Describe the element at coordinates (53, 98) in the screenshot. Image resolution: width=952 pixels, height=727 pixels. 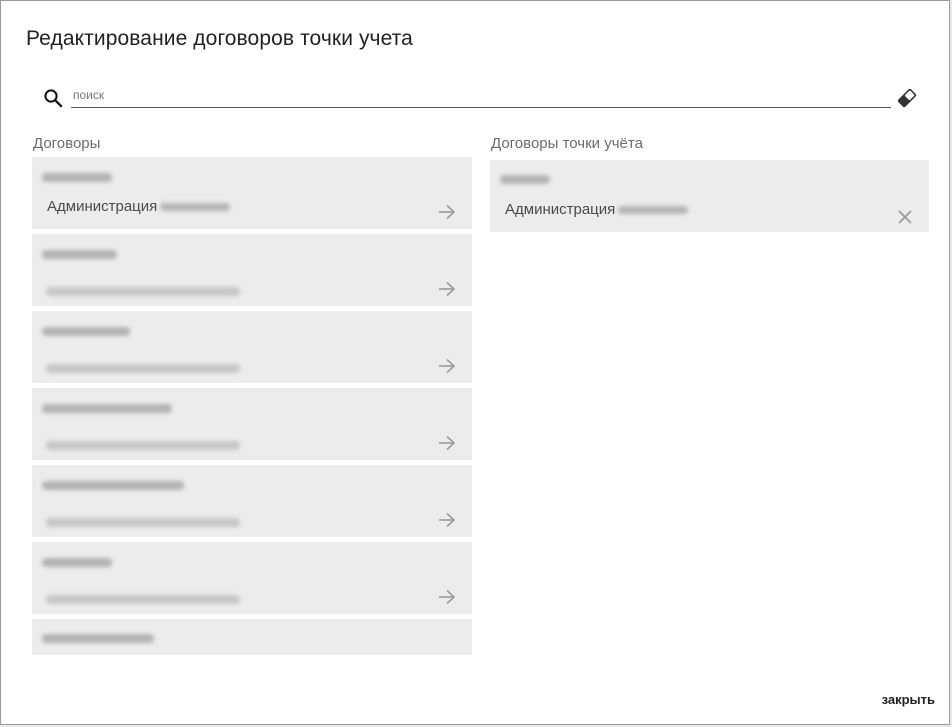
I see `search-icon` at that location.